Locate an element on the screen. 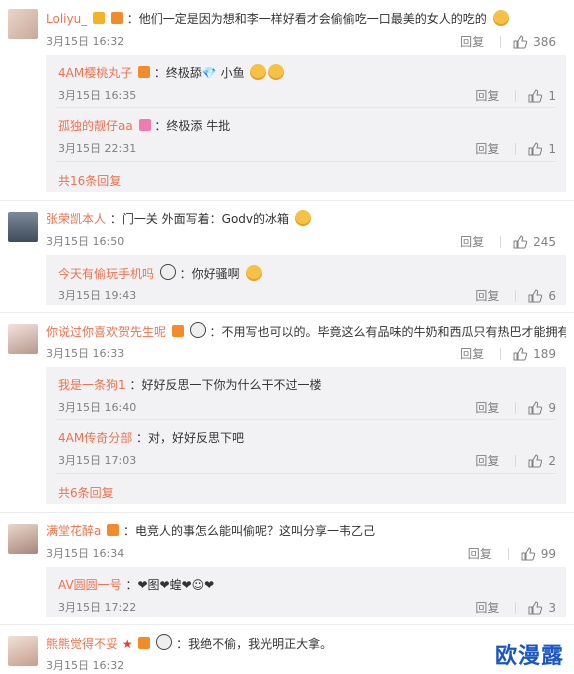 This screenshot has width=574, height=674. reply-text: ：好好反思一下你为什么干不过一楼 is located at coordinates (225, 385).